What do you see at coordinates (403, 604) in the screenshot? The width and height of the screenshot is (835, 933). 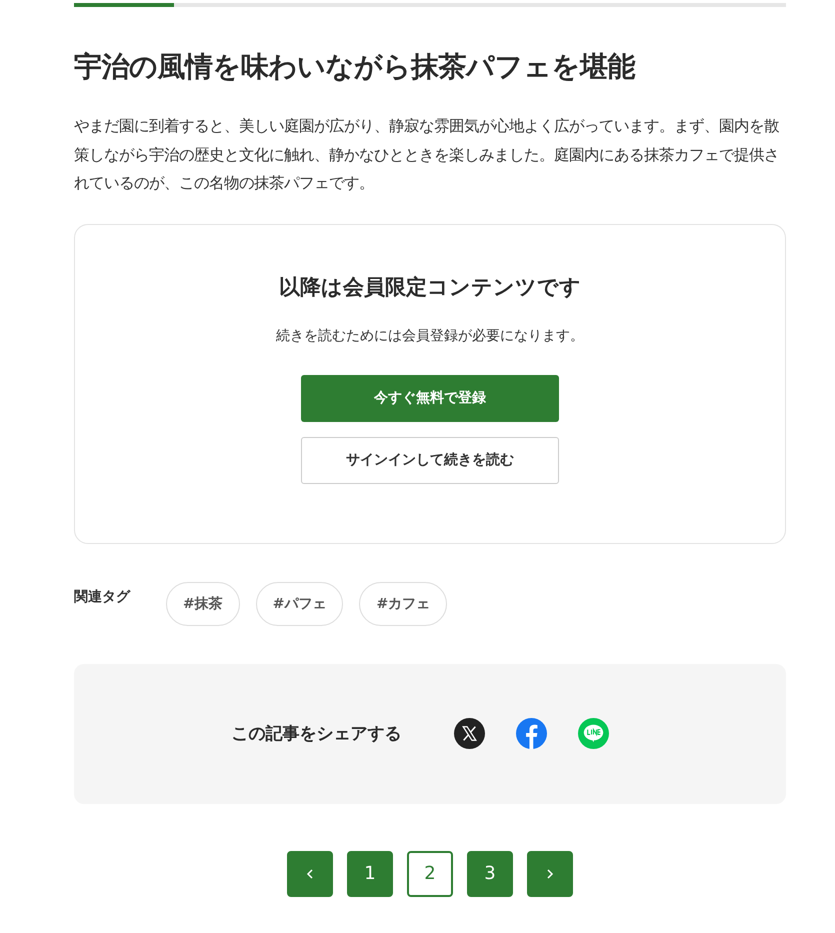 I see `tag-chip: #カフェ` at bounding box center [403, 604].